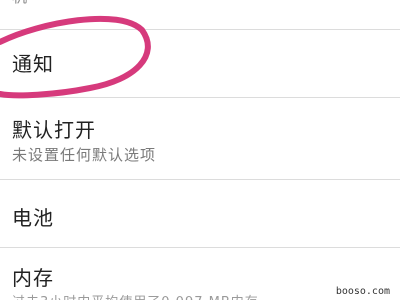  I want to click on settings-item-subtitle: 过去3小时内平均使用了0.097 MB内存, so click(135, 295).